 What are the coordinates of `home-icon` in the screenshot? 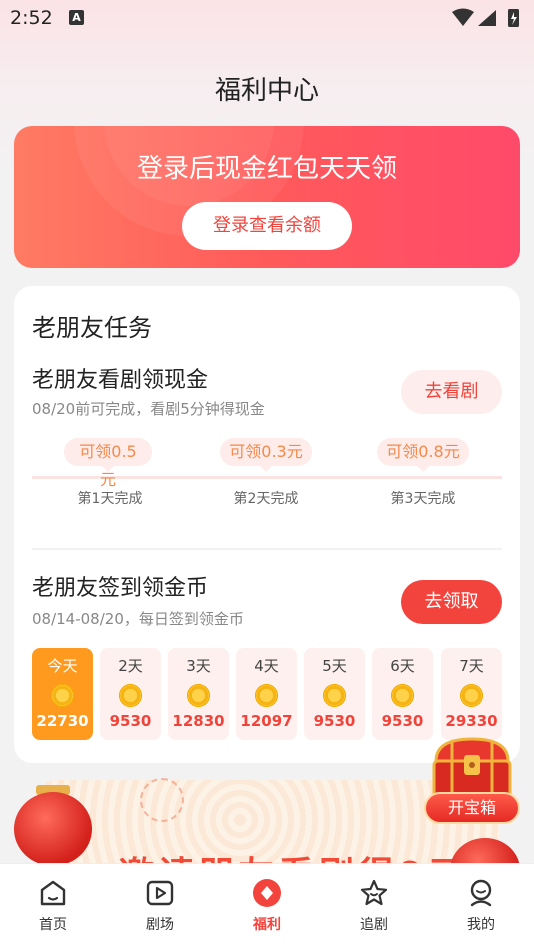 It's located at (53, 893).